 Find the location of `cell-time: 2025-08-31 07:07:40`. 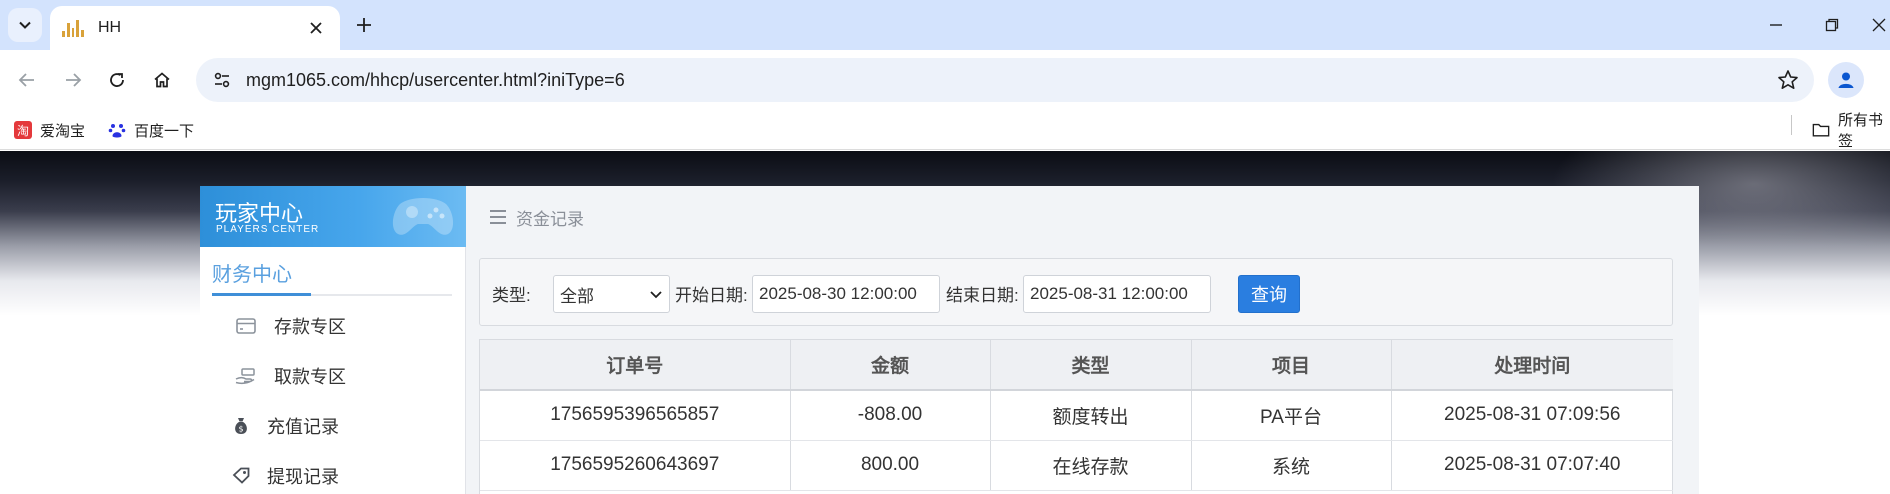

cell-time: 2025-08-31 07:07:40 is located at coordinates (1532, 465).